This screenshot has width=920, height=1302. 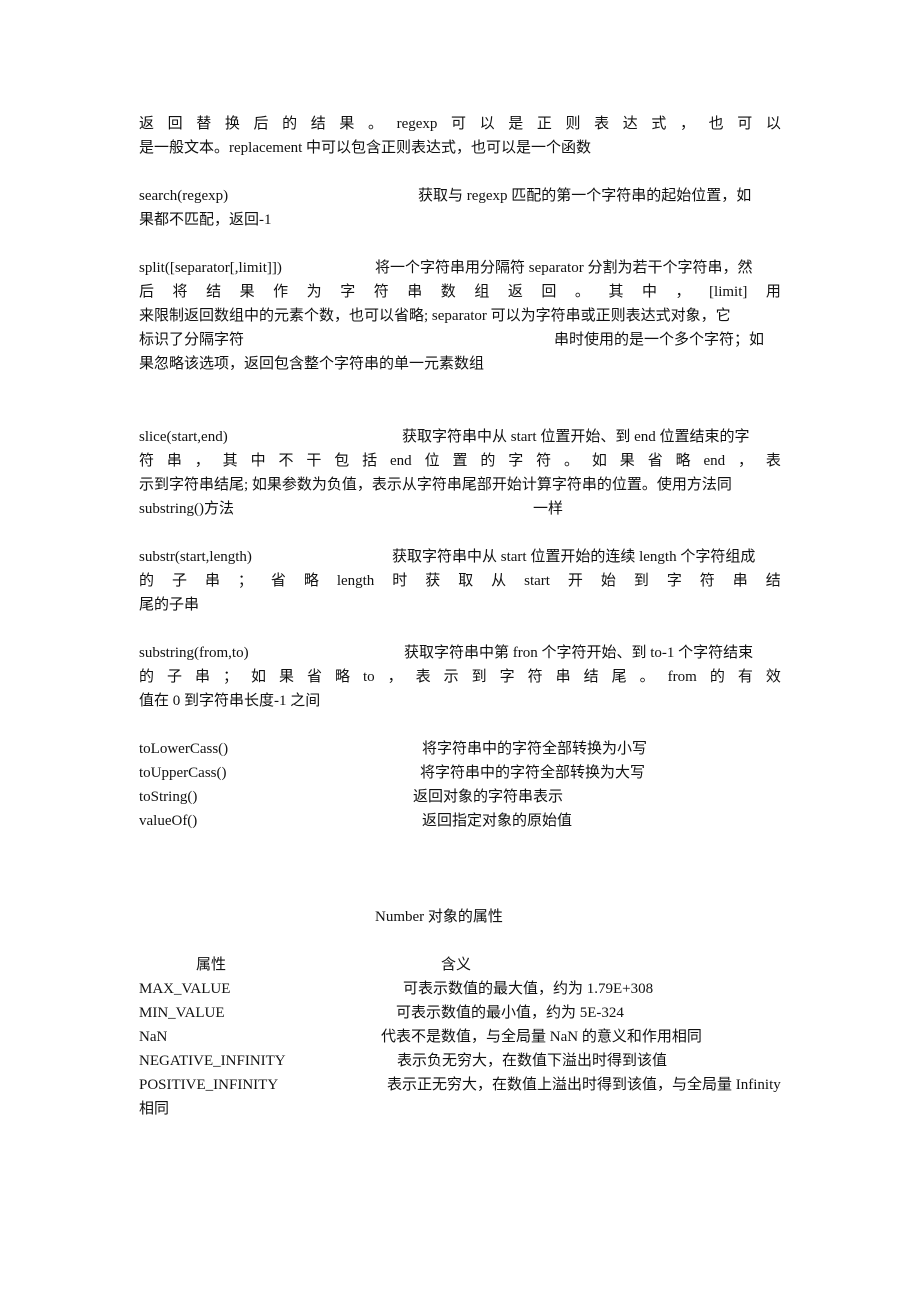 I want to click on text-token: 以, so click(x=773, y=124).